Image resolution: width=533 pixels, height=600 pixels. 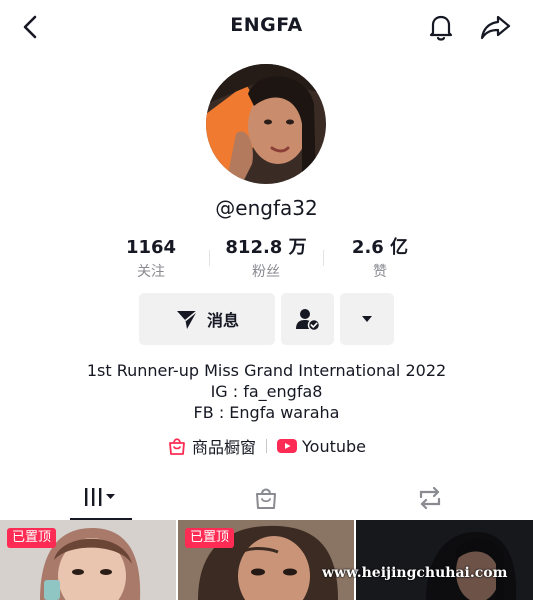 I want to click on profile-handle: @engfa32, so click(x=266, y=208).